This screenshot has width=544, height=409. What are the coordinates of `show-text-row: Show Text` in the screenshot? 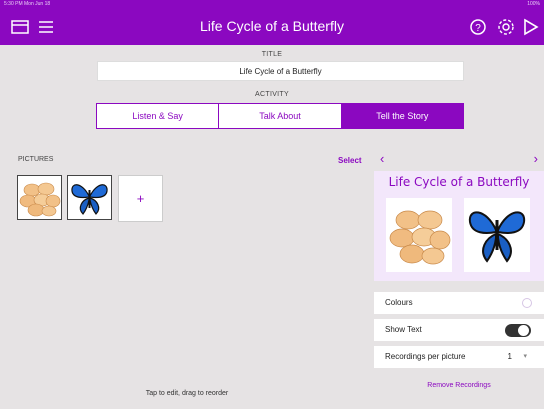 It's located at (459, 330).